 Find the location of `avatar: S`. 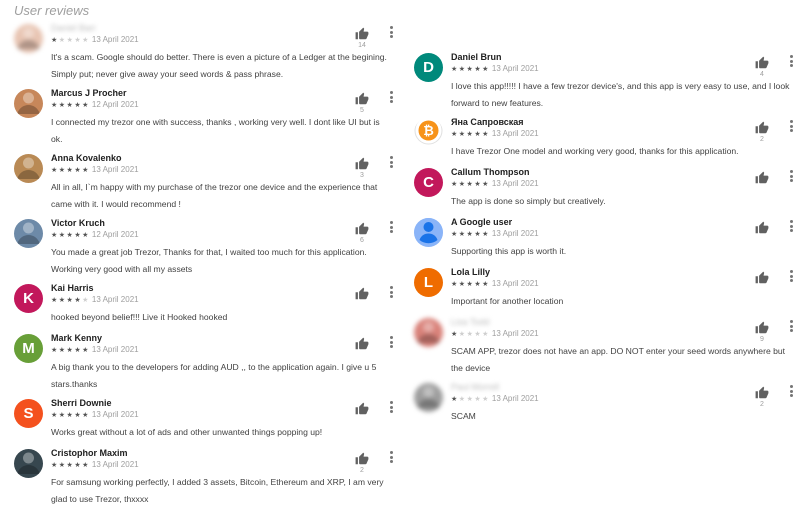

avatar: S is located at coordinates (28, 413).